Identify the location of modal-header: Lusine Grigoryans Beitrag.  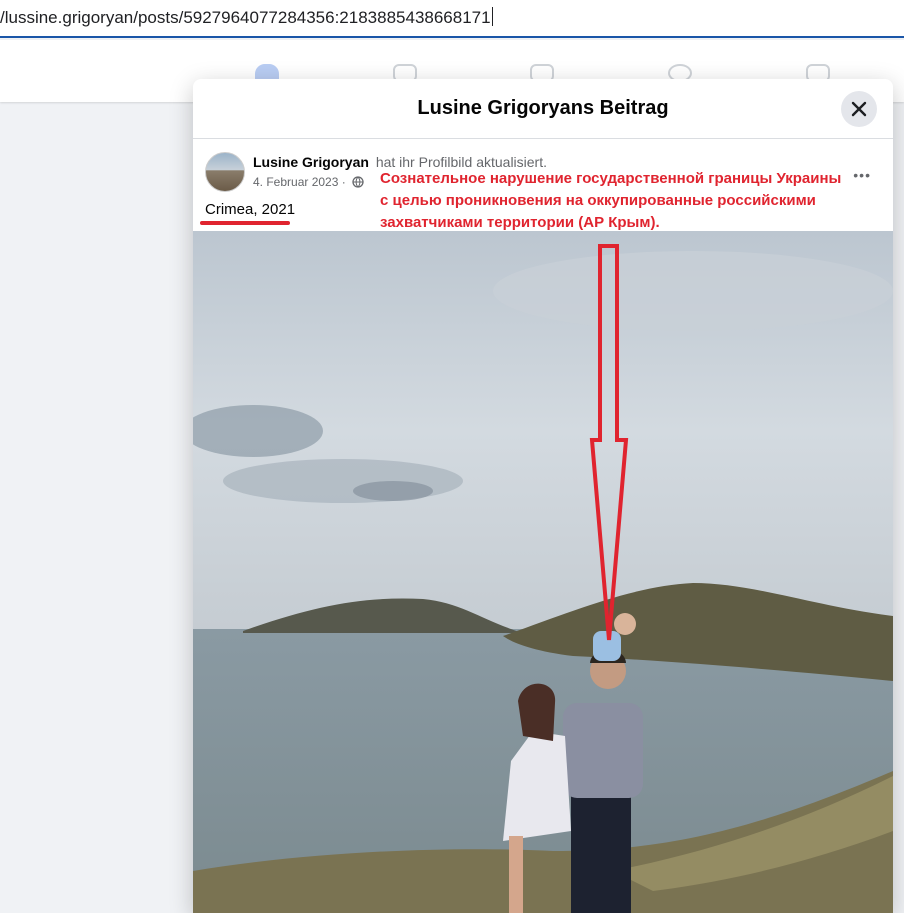
(543, 109).